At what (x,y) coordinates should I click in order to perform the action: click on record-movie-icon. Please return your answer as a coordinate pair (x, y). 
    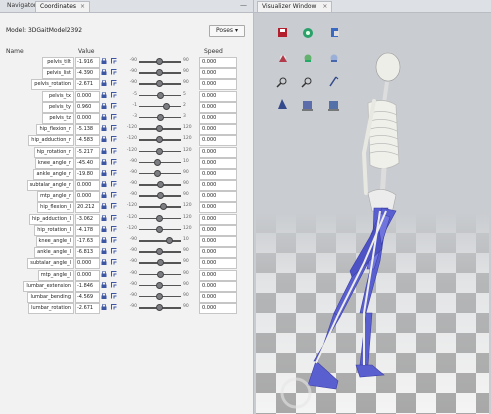
    Looking at the image, I should click on (308, 33).